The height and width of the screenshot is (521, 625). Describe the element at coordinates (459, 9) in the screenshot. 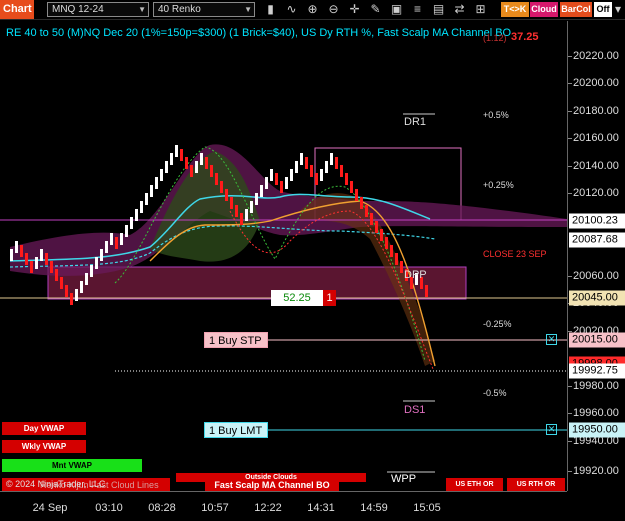

I see `chart-trader-icon: ⇄` at that location.